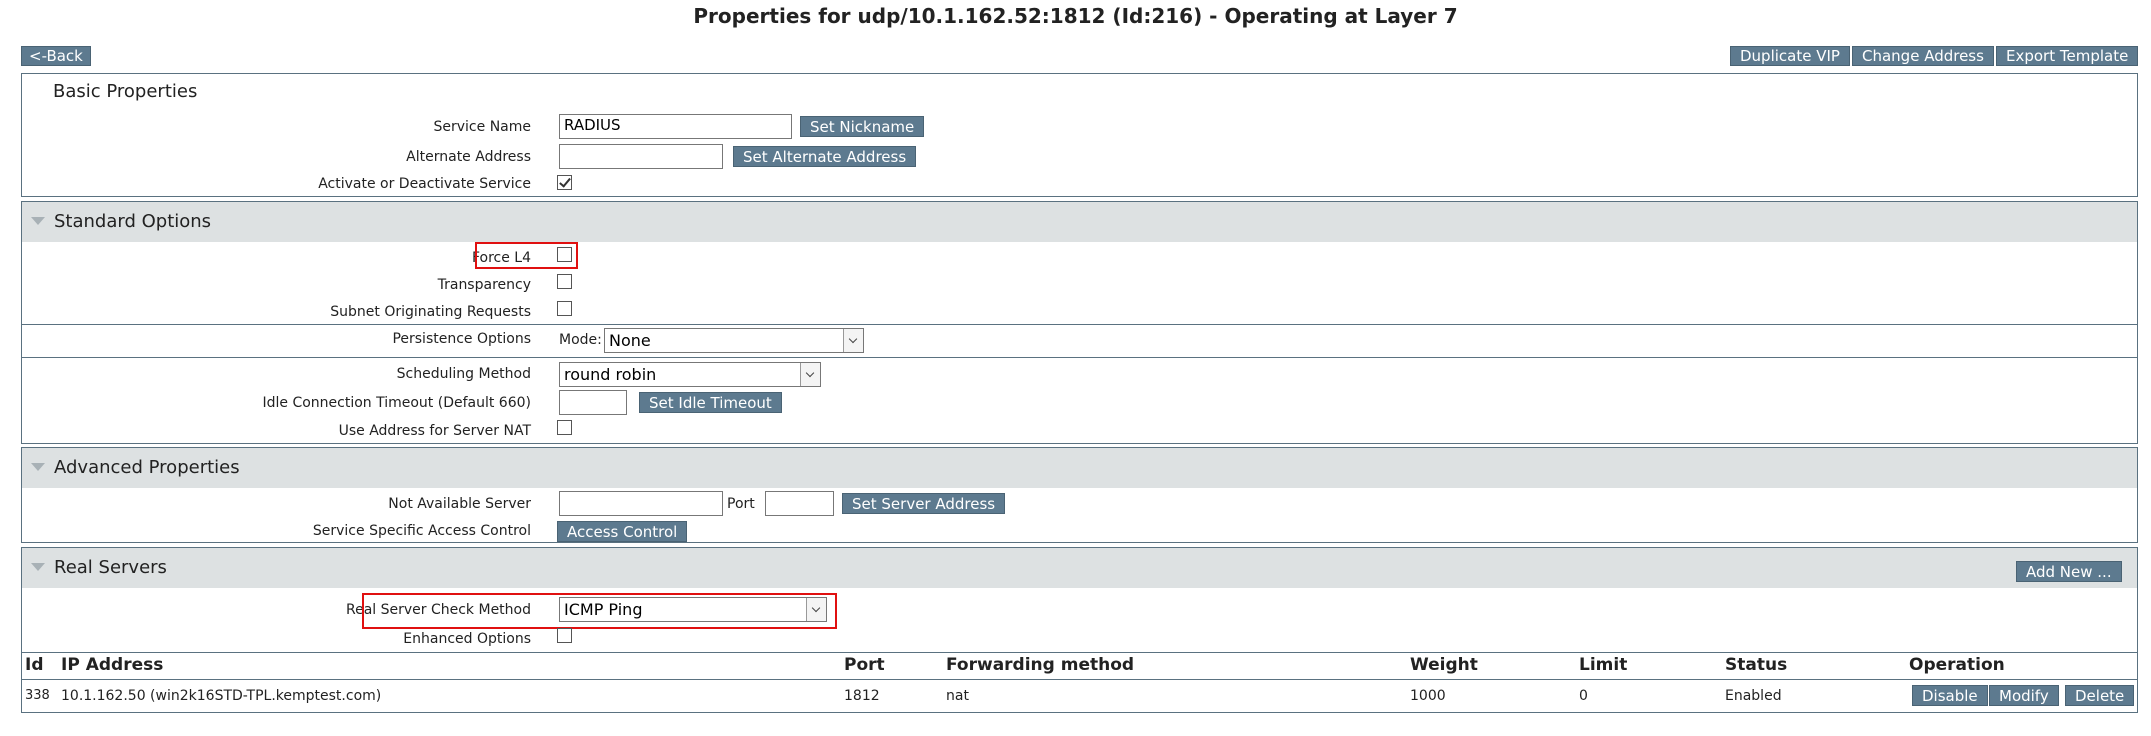 This screenshot has width=2151, height=736. Describe the element at coordinates (580, 340) in the screenshot. I see `mode-label: Mode:` at that location.